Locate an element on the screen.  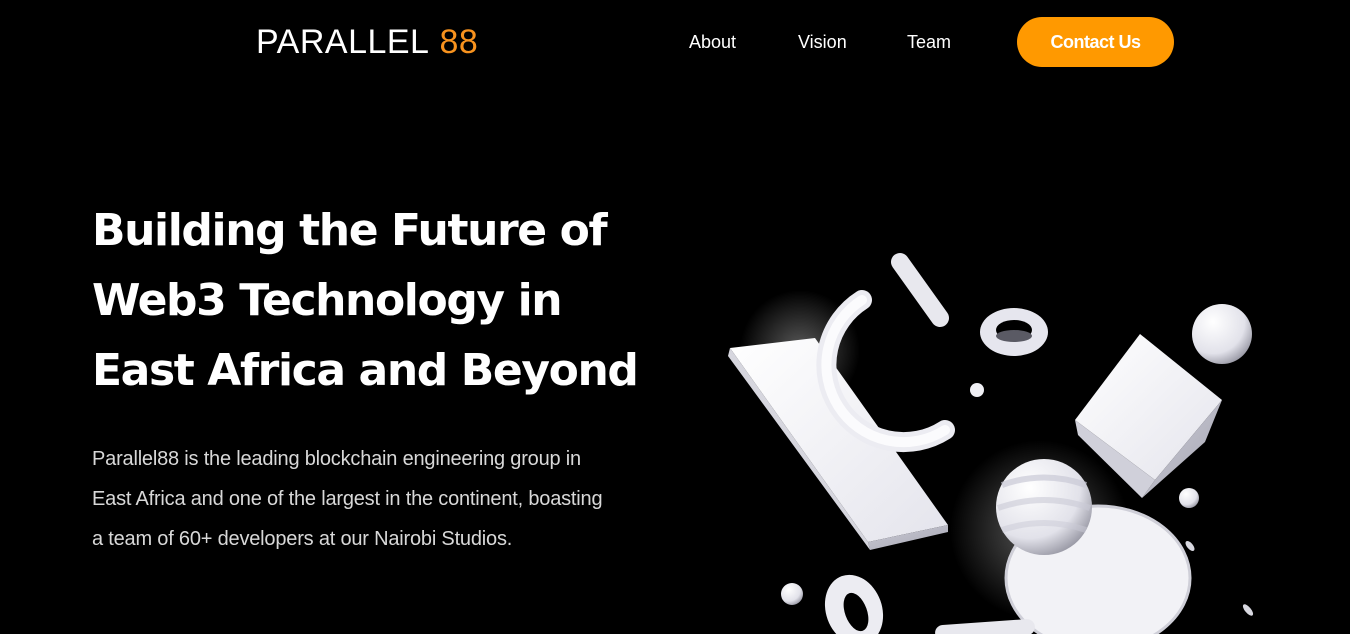
hero-title-line-3: East Africa and Beyond is located at coordinates (365, 370).